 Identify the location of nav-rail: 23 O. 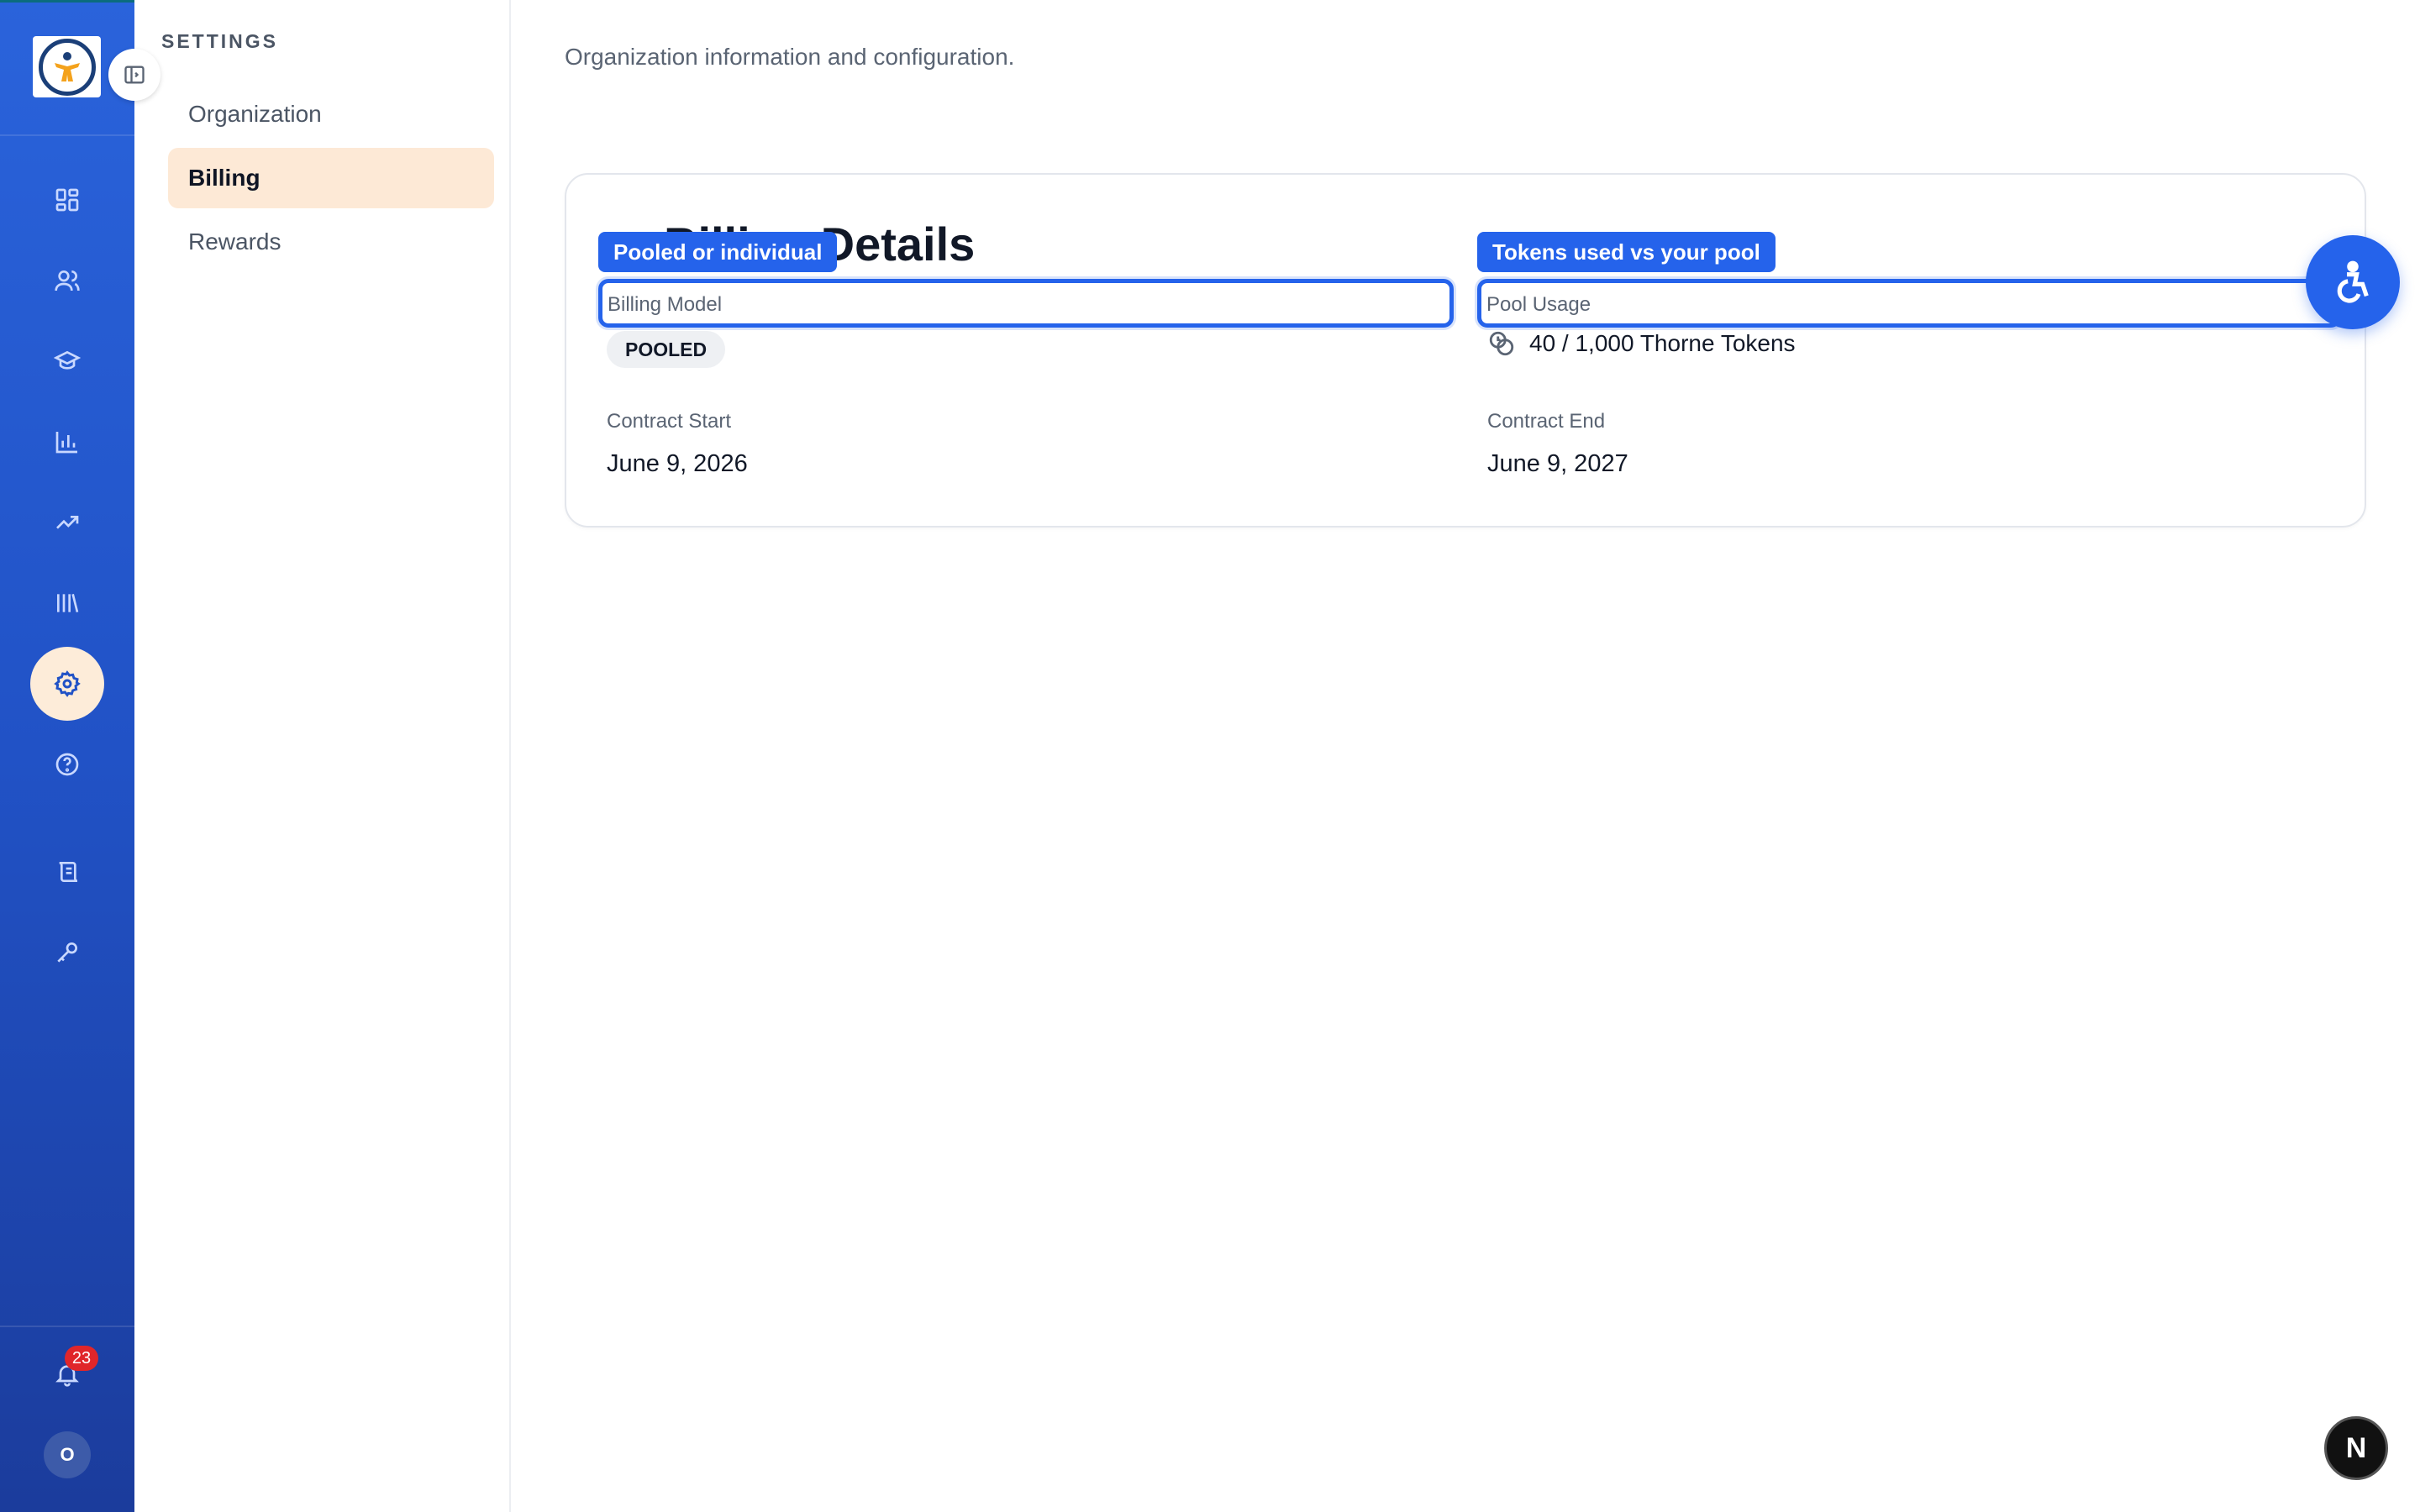
(136, 756).